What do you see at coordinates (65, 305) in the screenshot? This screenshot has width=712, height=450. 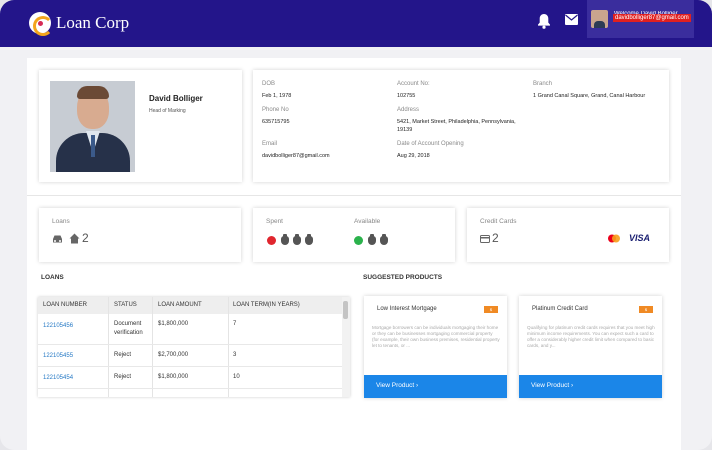 I see `col-loan-number: LOAN NUMBER` at bounding box center [65, 305].